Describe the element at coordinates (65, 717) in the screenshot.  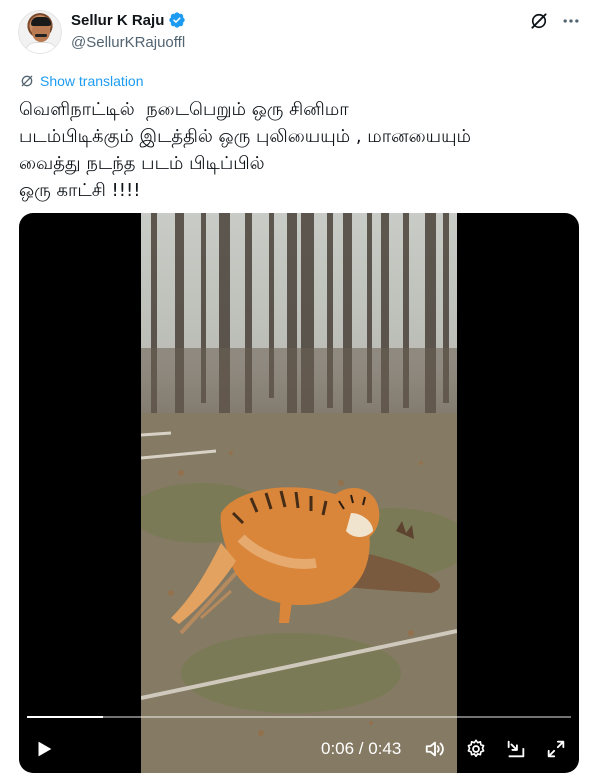
I see `video-progress-fill` at that location.